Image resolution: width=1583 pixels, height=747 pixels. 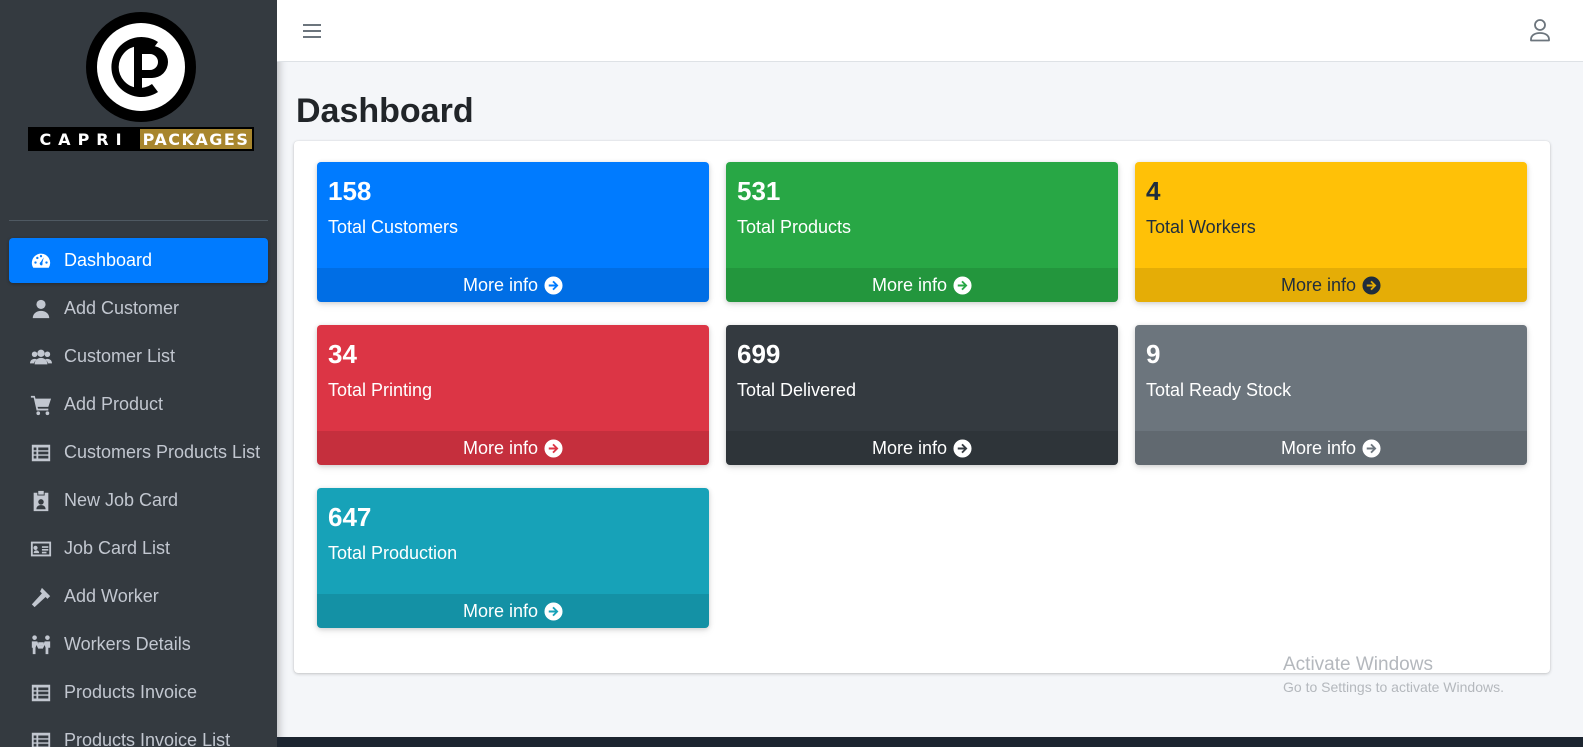 What do you see at coordinates (1540, 30) in the screenshot?
I see `user-outline-icon` at bounding box center [1540, 30].